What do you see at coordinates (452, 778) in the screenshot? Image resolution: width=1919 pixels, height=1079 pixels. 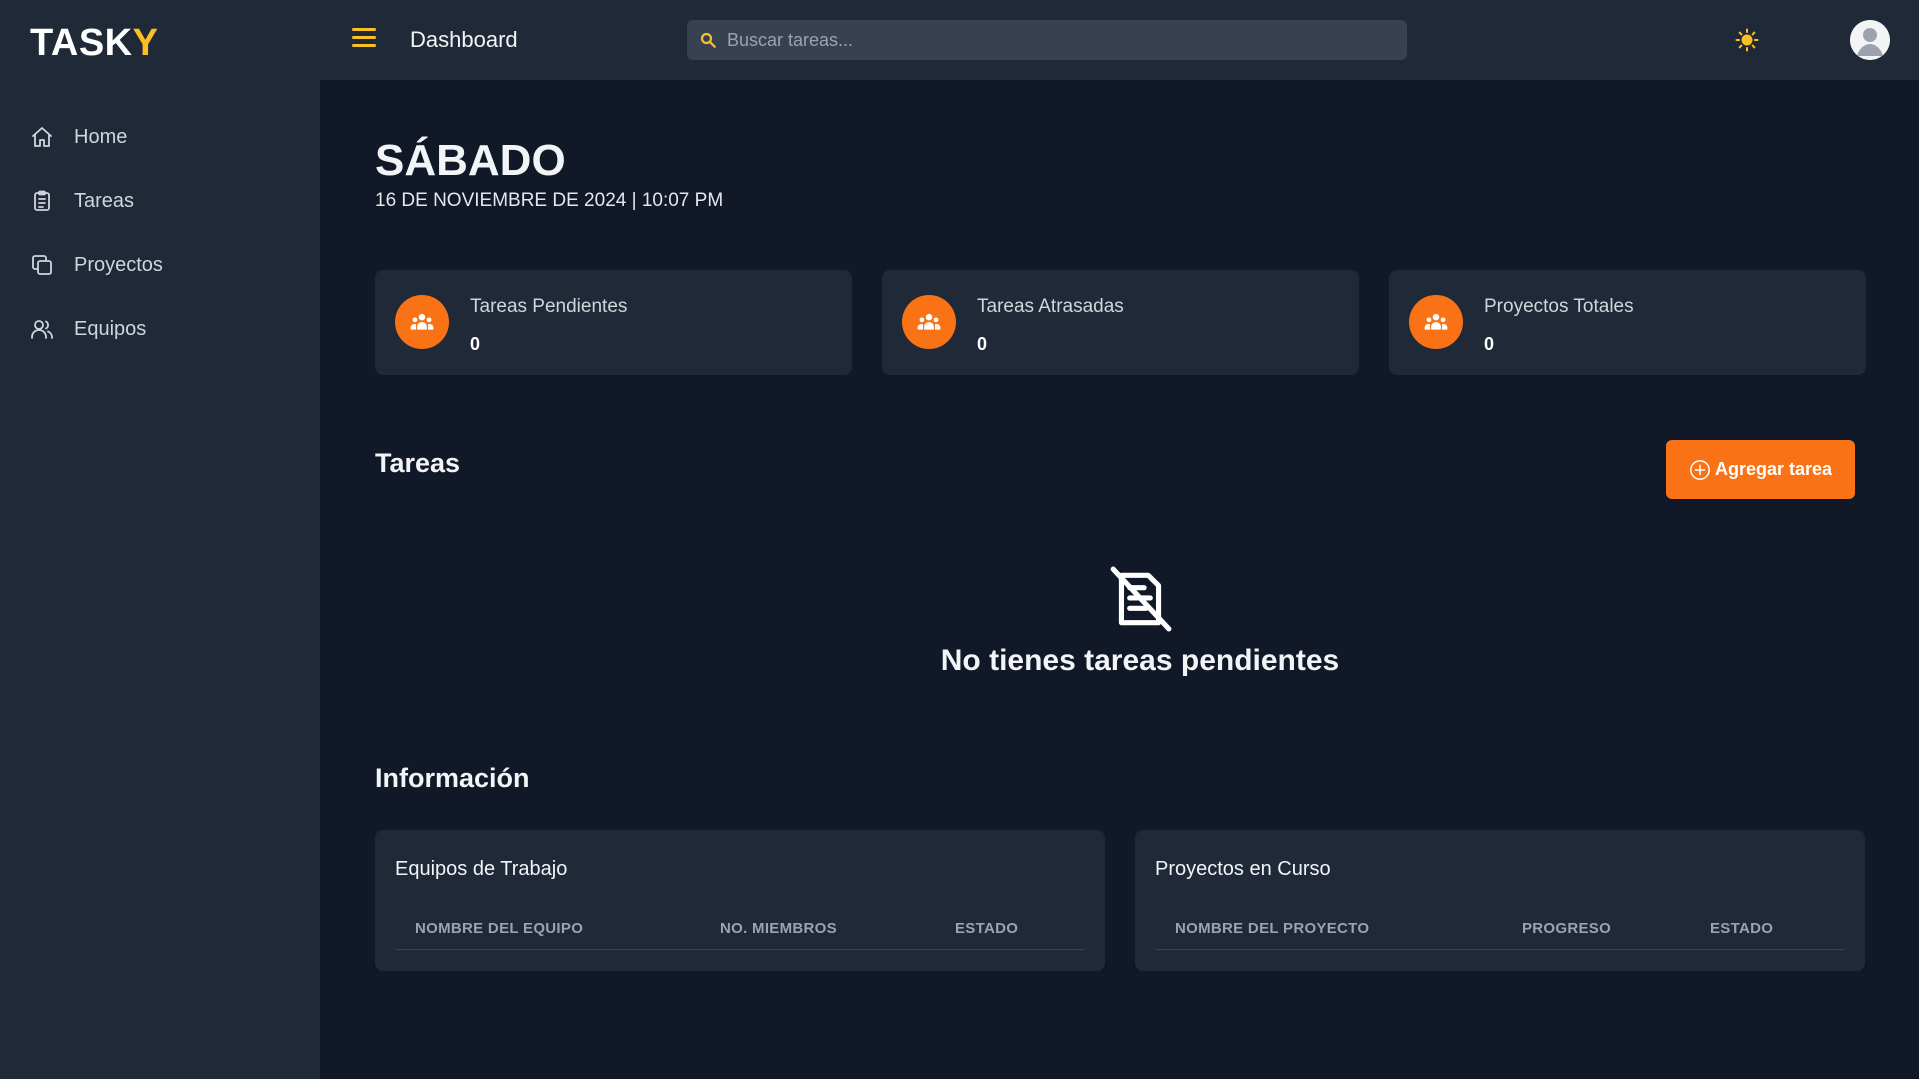 I see `info-section-title: Información` at bounding box center [452, 778].